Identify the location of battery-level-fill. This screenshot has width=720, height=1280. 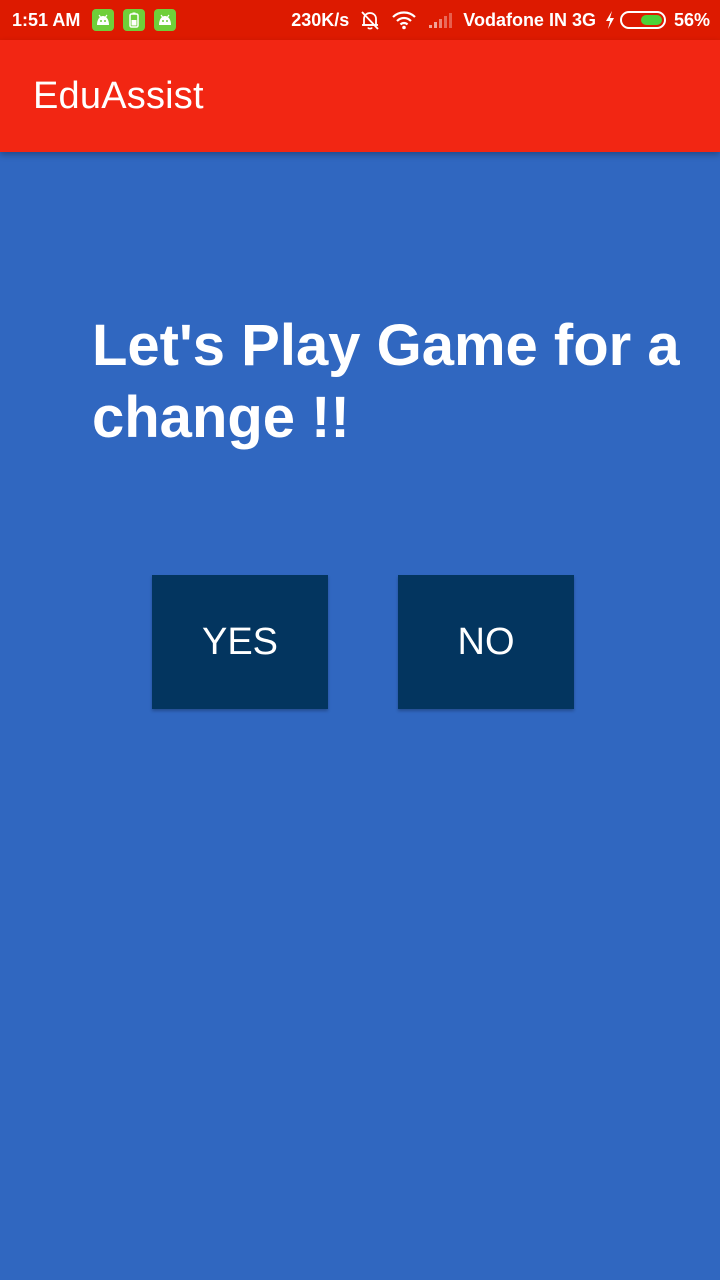
(651, 20).